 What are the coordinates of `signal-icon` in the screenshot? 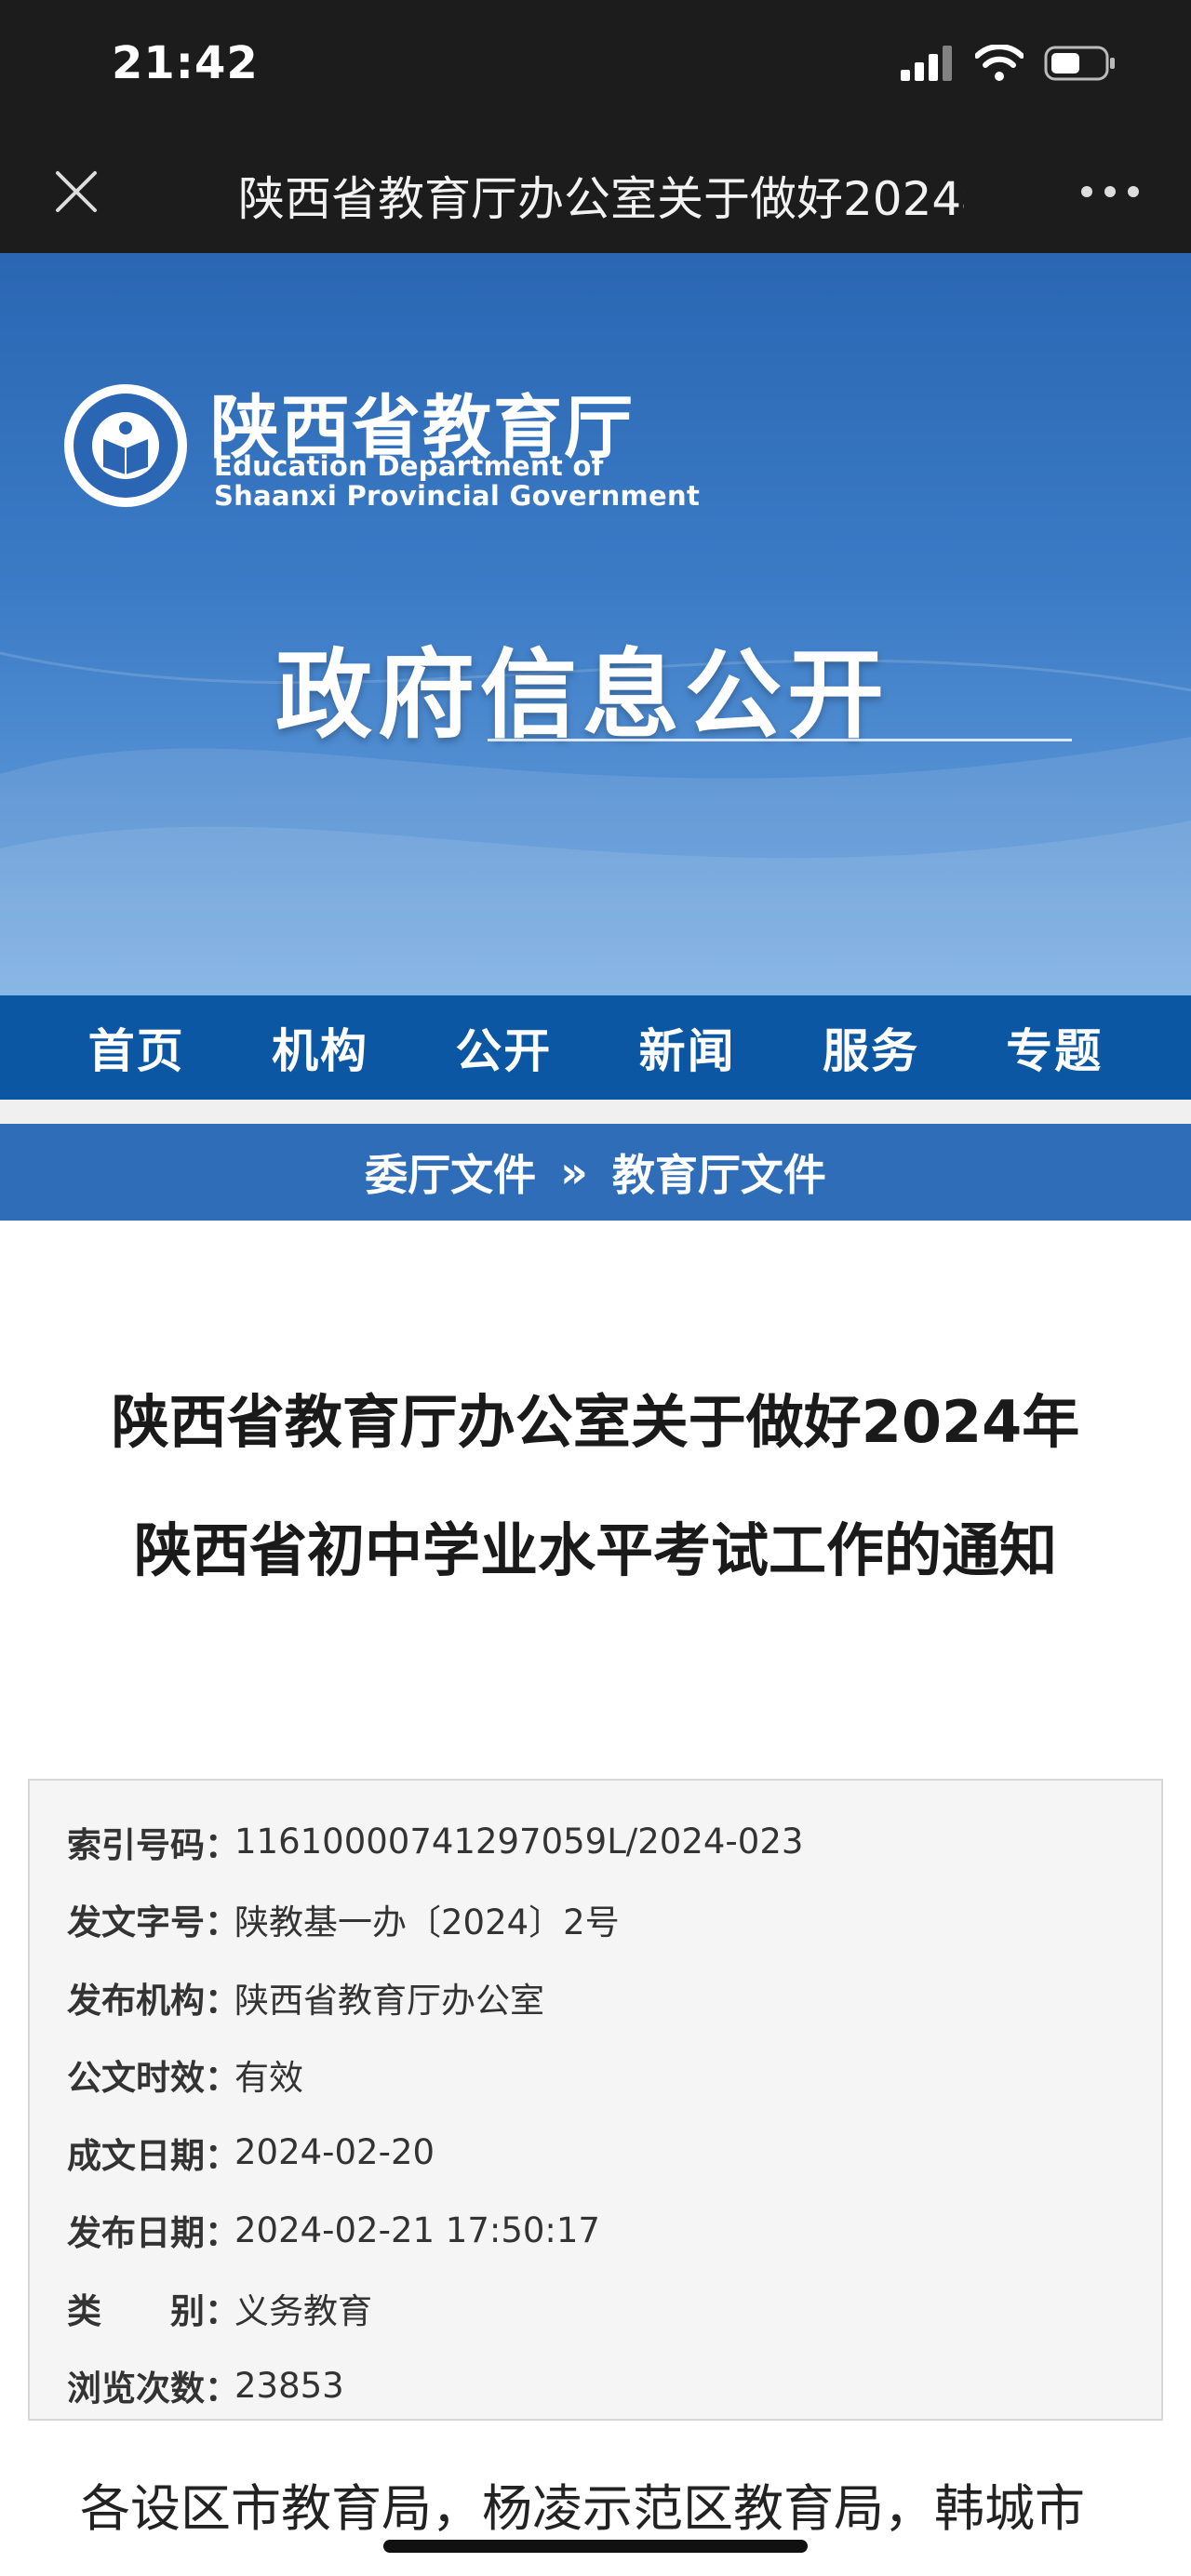 It's located at (926, 63).